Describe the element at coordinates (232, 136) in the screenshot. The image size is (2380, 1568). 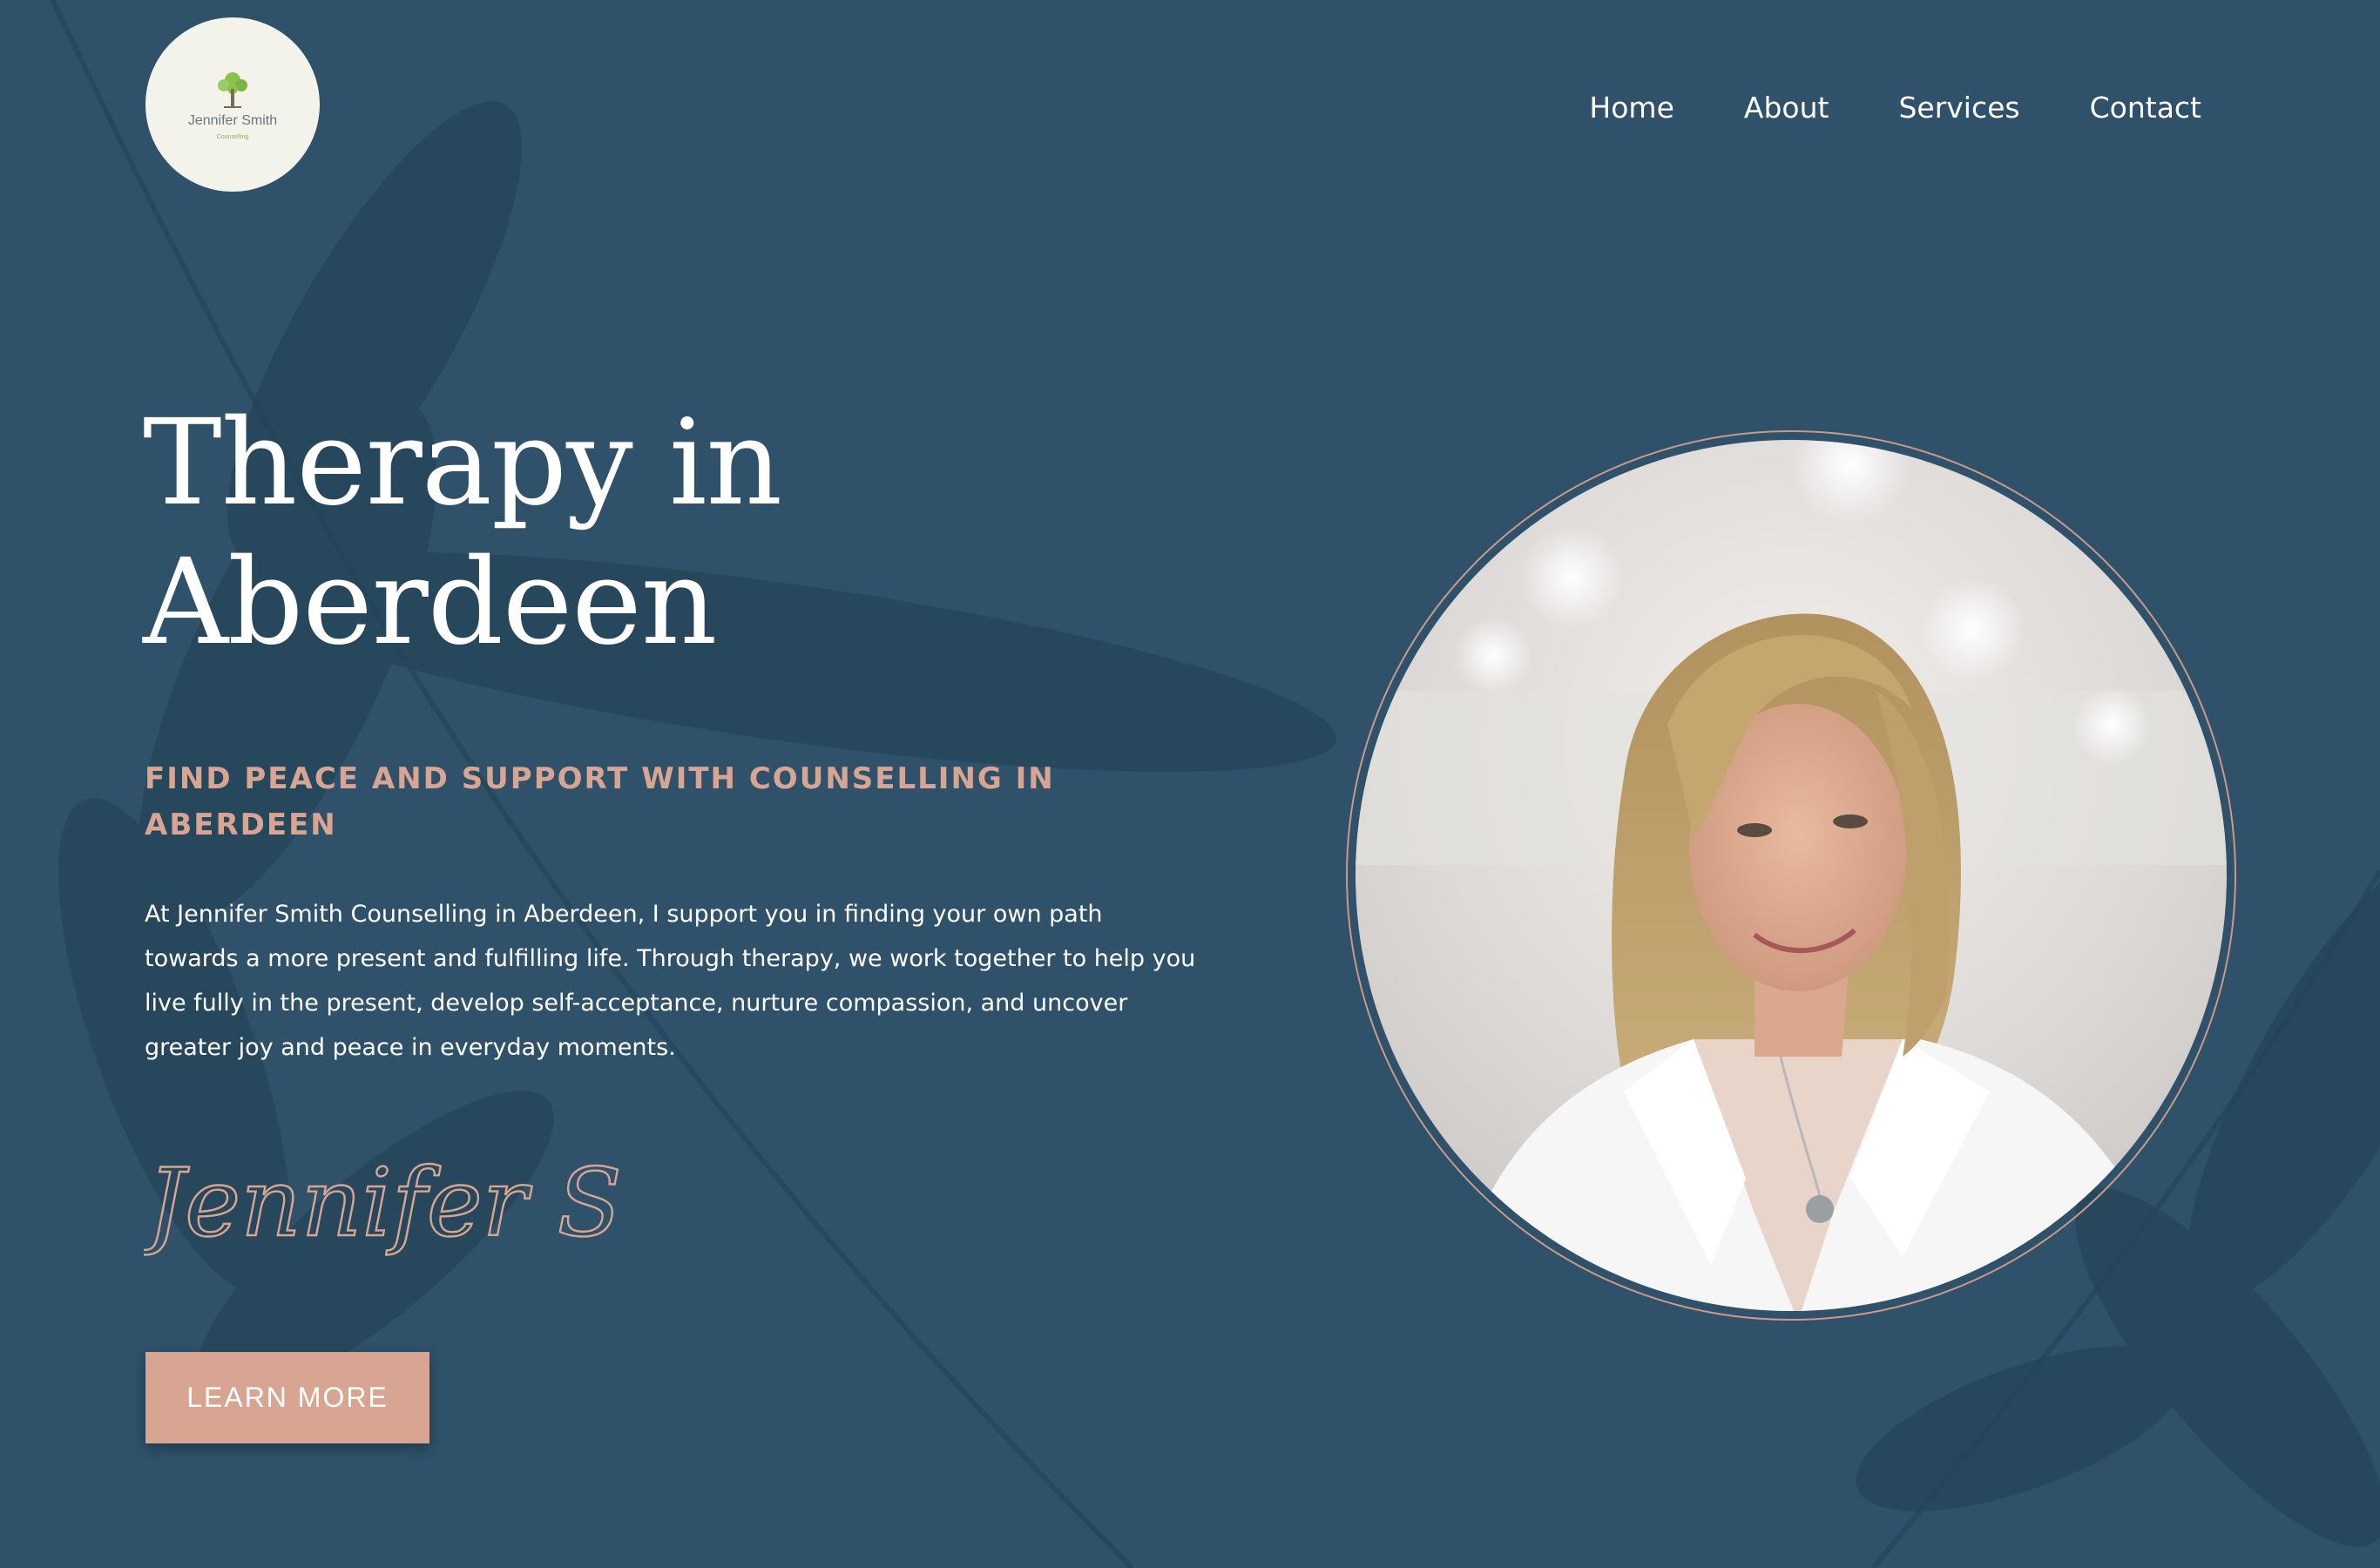
I see `logo-subtitle: Counselling` at that location.